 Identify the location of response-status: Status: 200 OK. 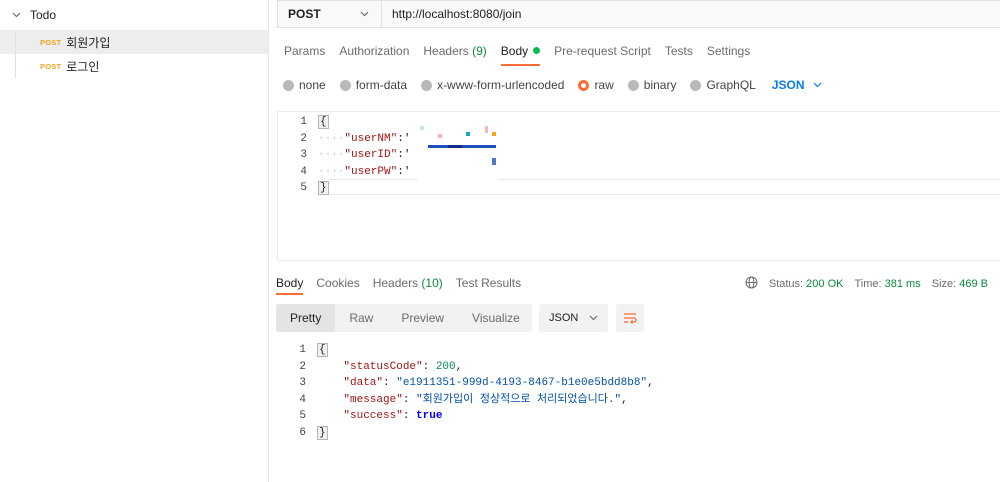
(806, 284).